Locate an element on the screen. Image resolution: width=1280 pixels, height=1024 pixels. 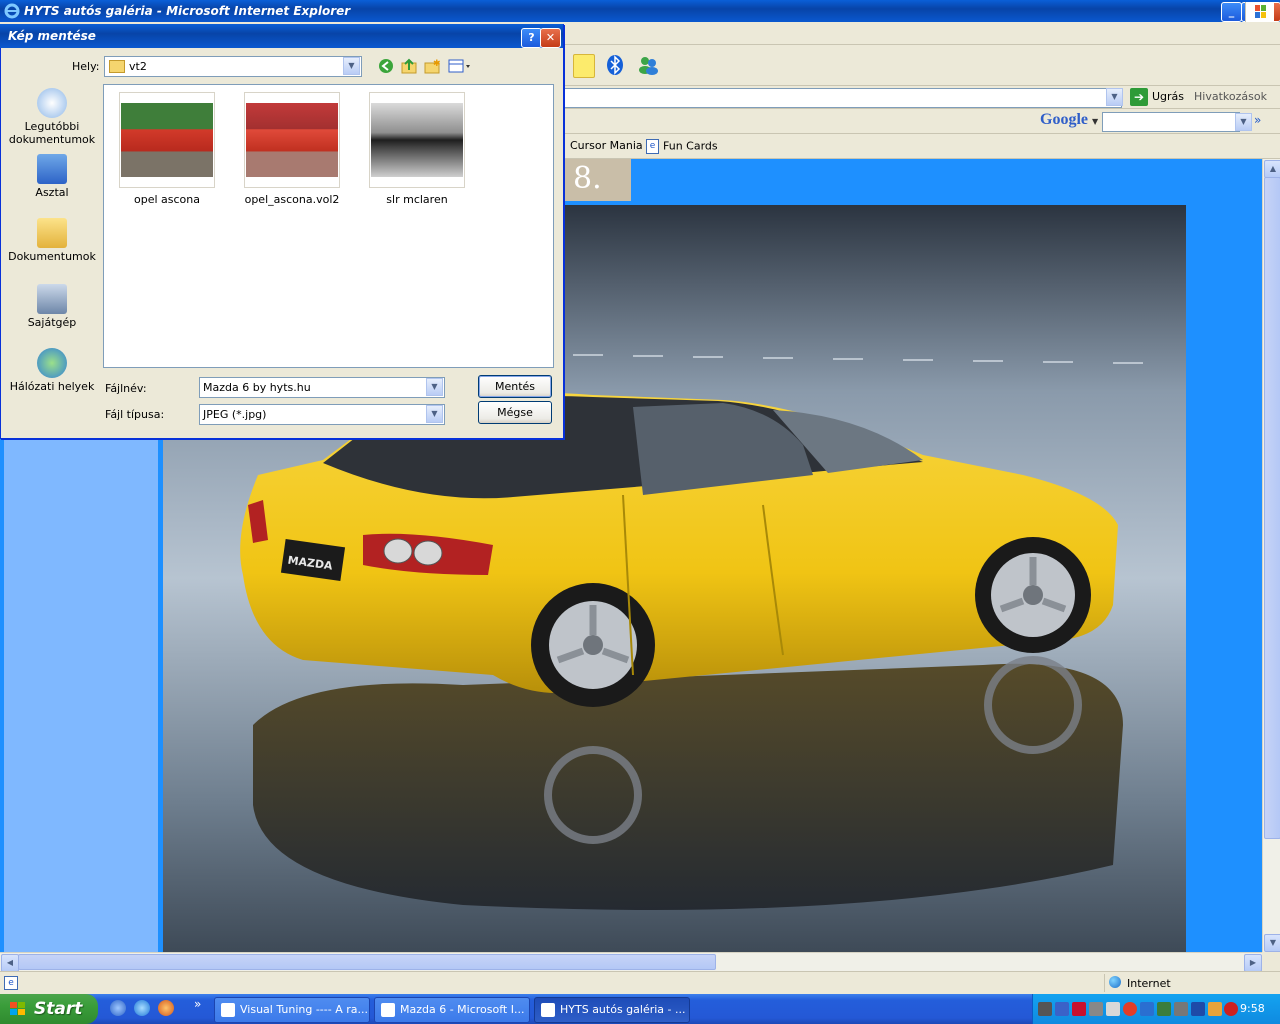
network-tray-icon is located at coordinates (1045, 1009).